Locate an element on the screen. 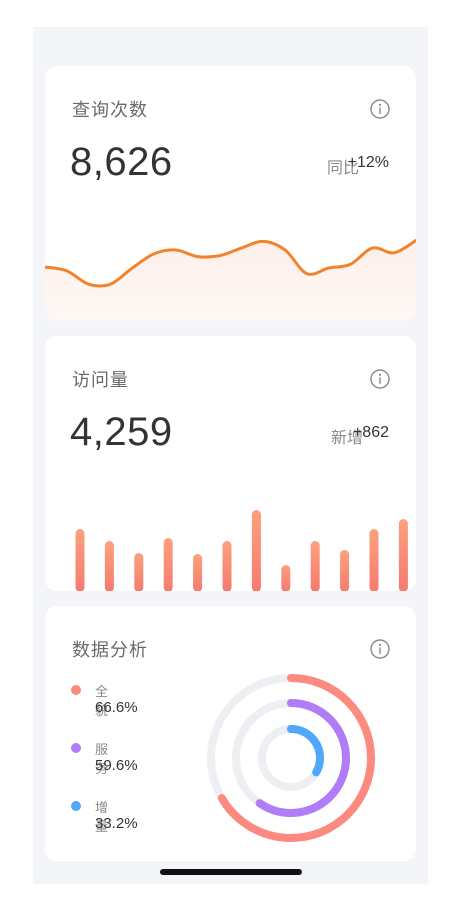 The image size is (460, 910). card-title: 数据分析 is located at coordinates (110, 650).